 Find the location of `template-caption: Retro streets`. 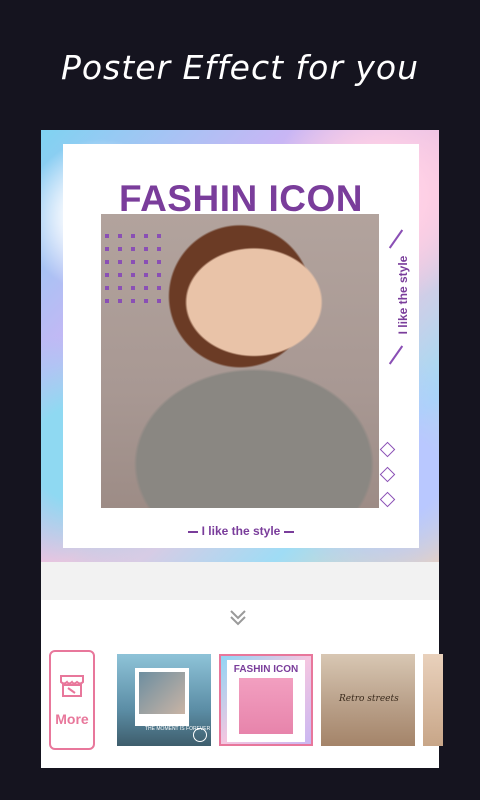

template-caption: Retro streets is located at coordinates (369, 699).